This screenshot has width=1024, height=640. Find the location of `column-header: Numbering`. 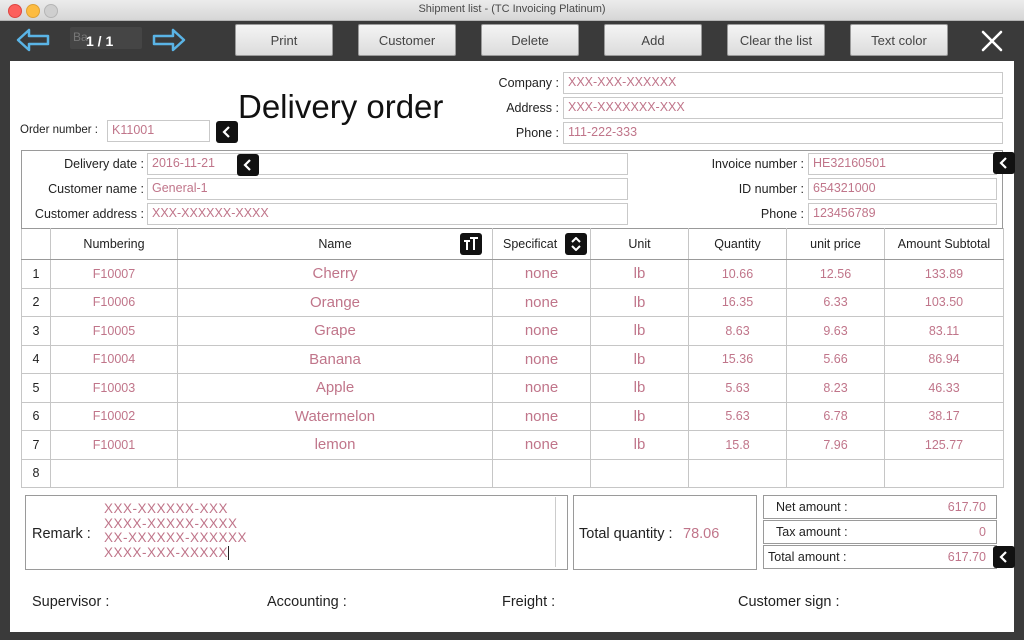

column-header: Numbering is located at coordinates (114, 244).